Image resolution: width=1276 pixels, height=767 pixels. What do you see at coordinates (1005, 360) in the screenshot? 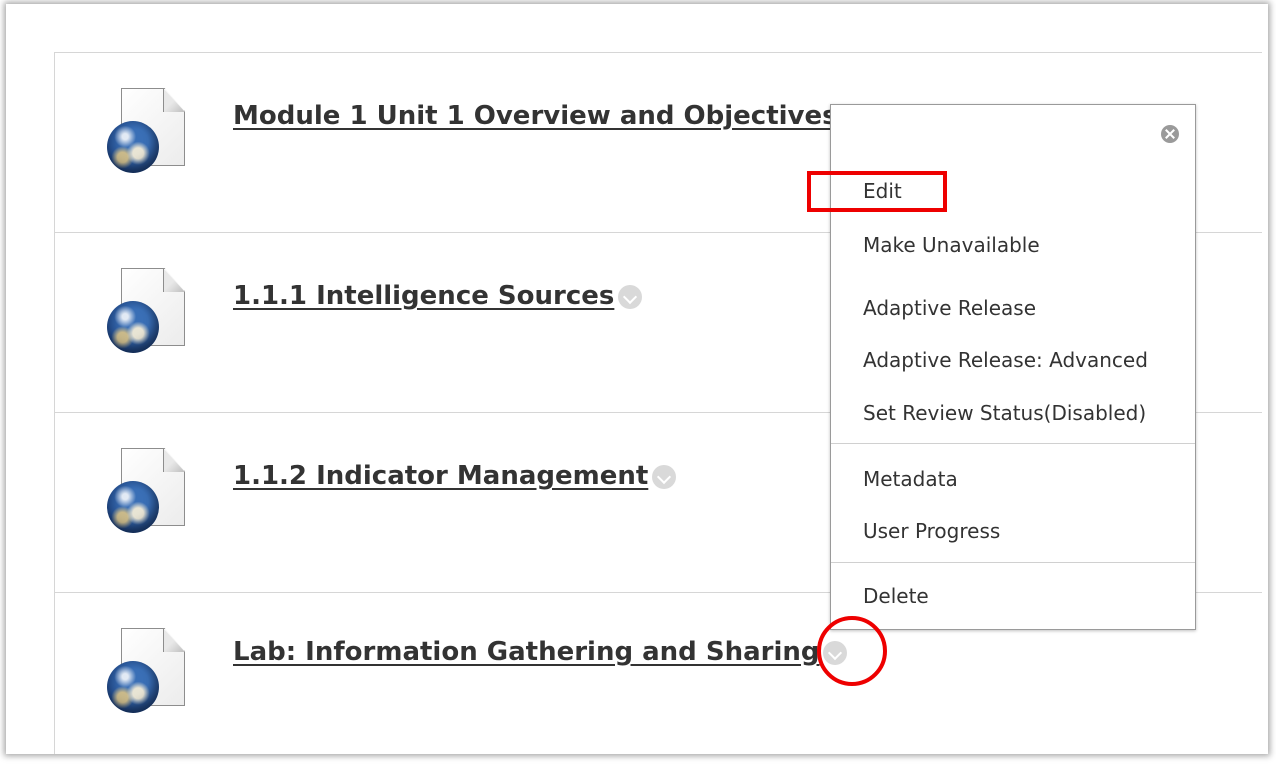
I see `menu-item-adaptive-release-advanced: Adaptive Release: Advanced` at bounding box center [1005, 360].